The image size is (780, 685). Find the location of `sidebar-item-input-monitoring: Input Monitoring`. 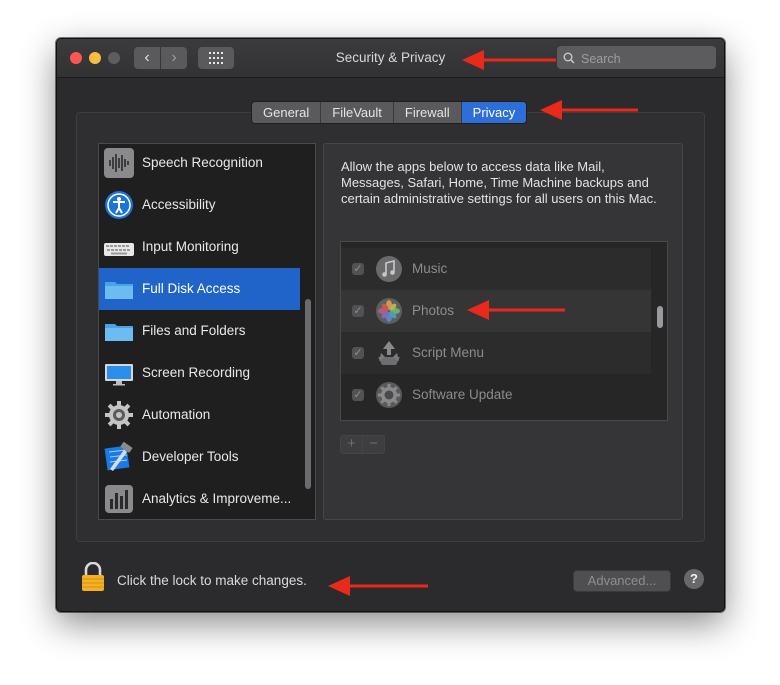

sidebar-item-input-monitoring: Input Monitoring is located at coordinates (199, 247).